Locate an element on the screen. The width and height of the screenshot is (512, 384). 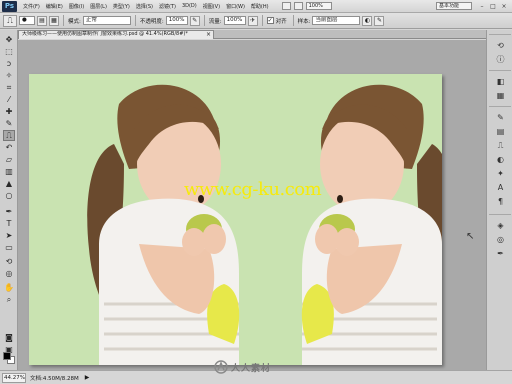
app-logo: Ps is located at coordinates (9, 6).